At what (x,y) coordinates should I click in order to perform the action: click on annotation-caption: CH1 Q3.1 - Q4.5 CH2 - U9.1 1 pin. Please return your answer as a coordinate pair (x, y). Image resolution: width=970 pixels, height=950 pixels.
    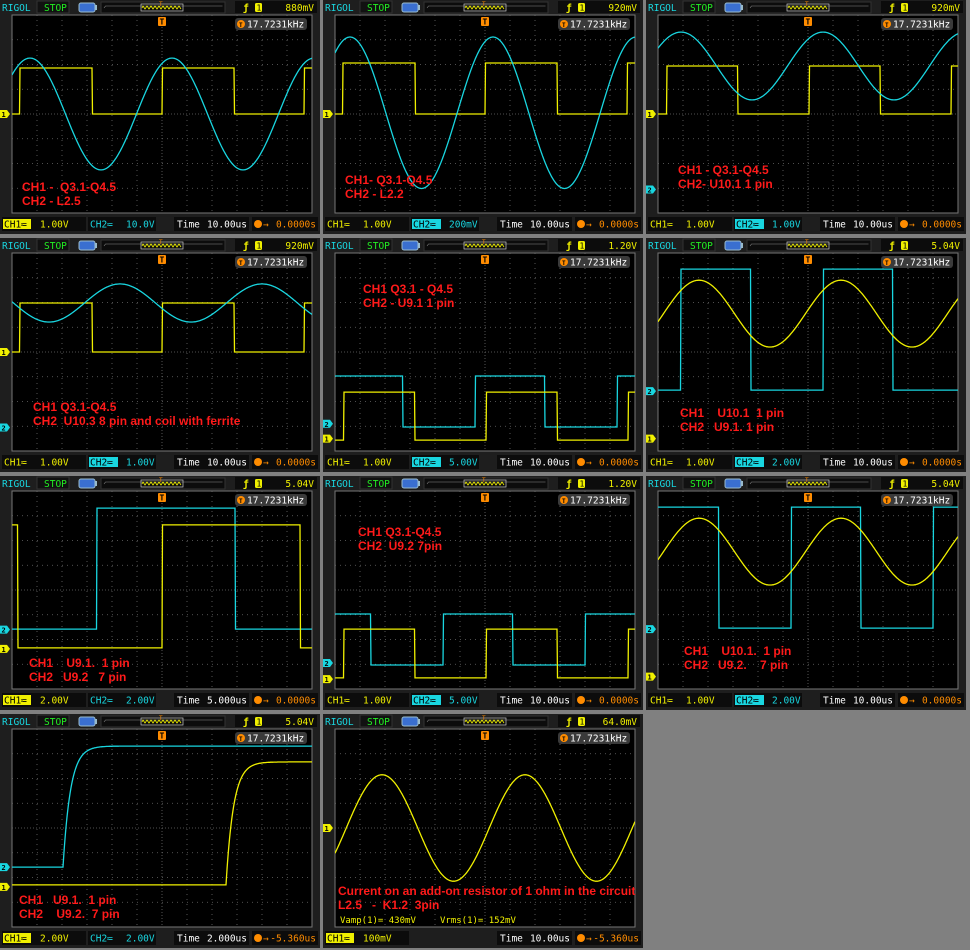
    Looking at the image, I should click on (408, 296).